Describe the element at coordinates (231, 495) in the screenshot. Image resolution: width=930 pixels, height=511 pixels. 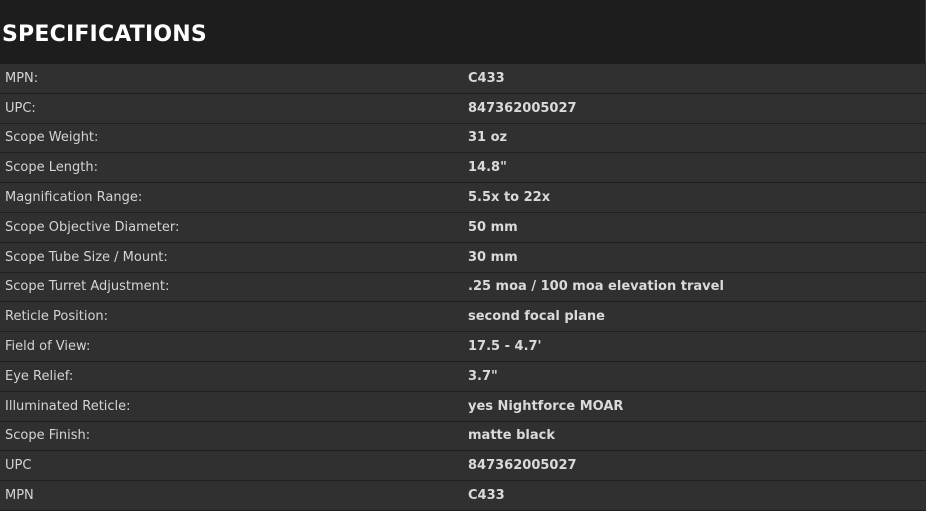
I see `spec-label: MPN` at that location.